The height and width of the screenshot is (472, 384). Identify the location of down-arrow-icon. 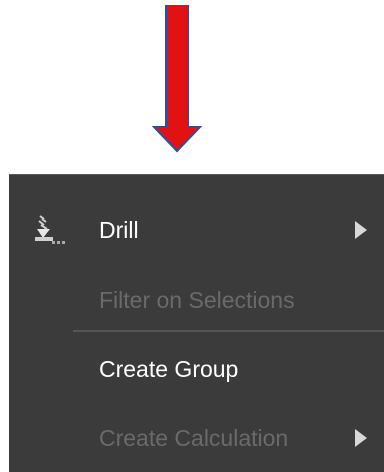
(177, 79).